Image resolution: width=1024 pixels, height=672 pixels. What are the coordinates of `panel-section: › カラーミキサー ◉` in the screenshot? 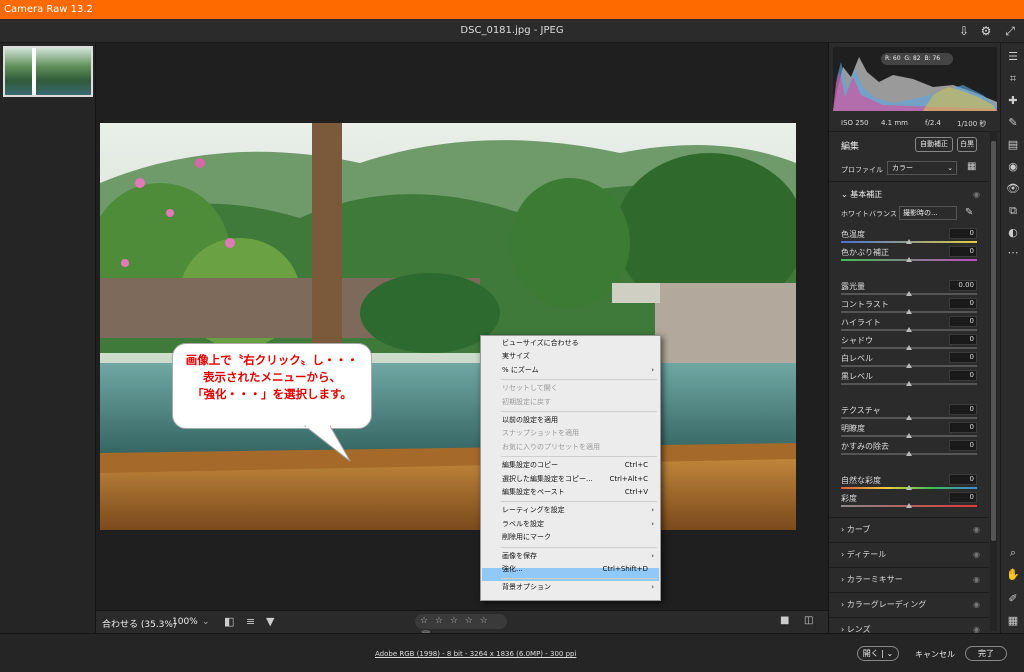 It's located at (909, 579).